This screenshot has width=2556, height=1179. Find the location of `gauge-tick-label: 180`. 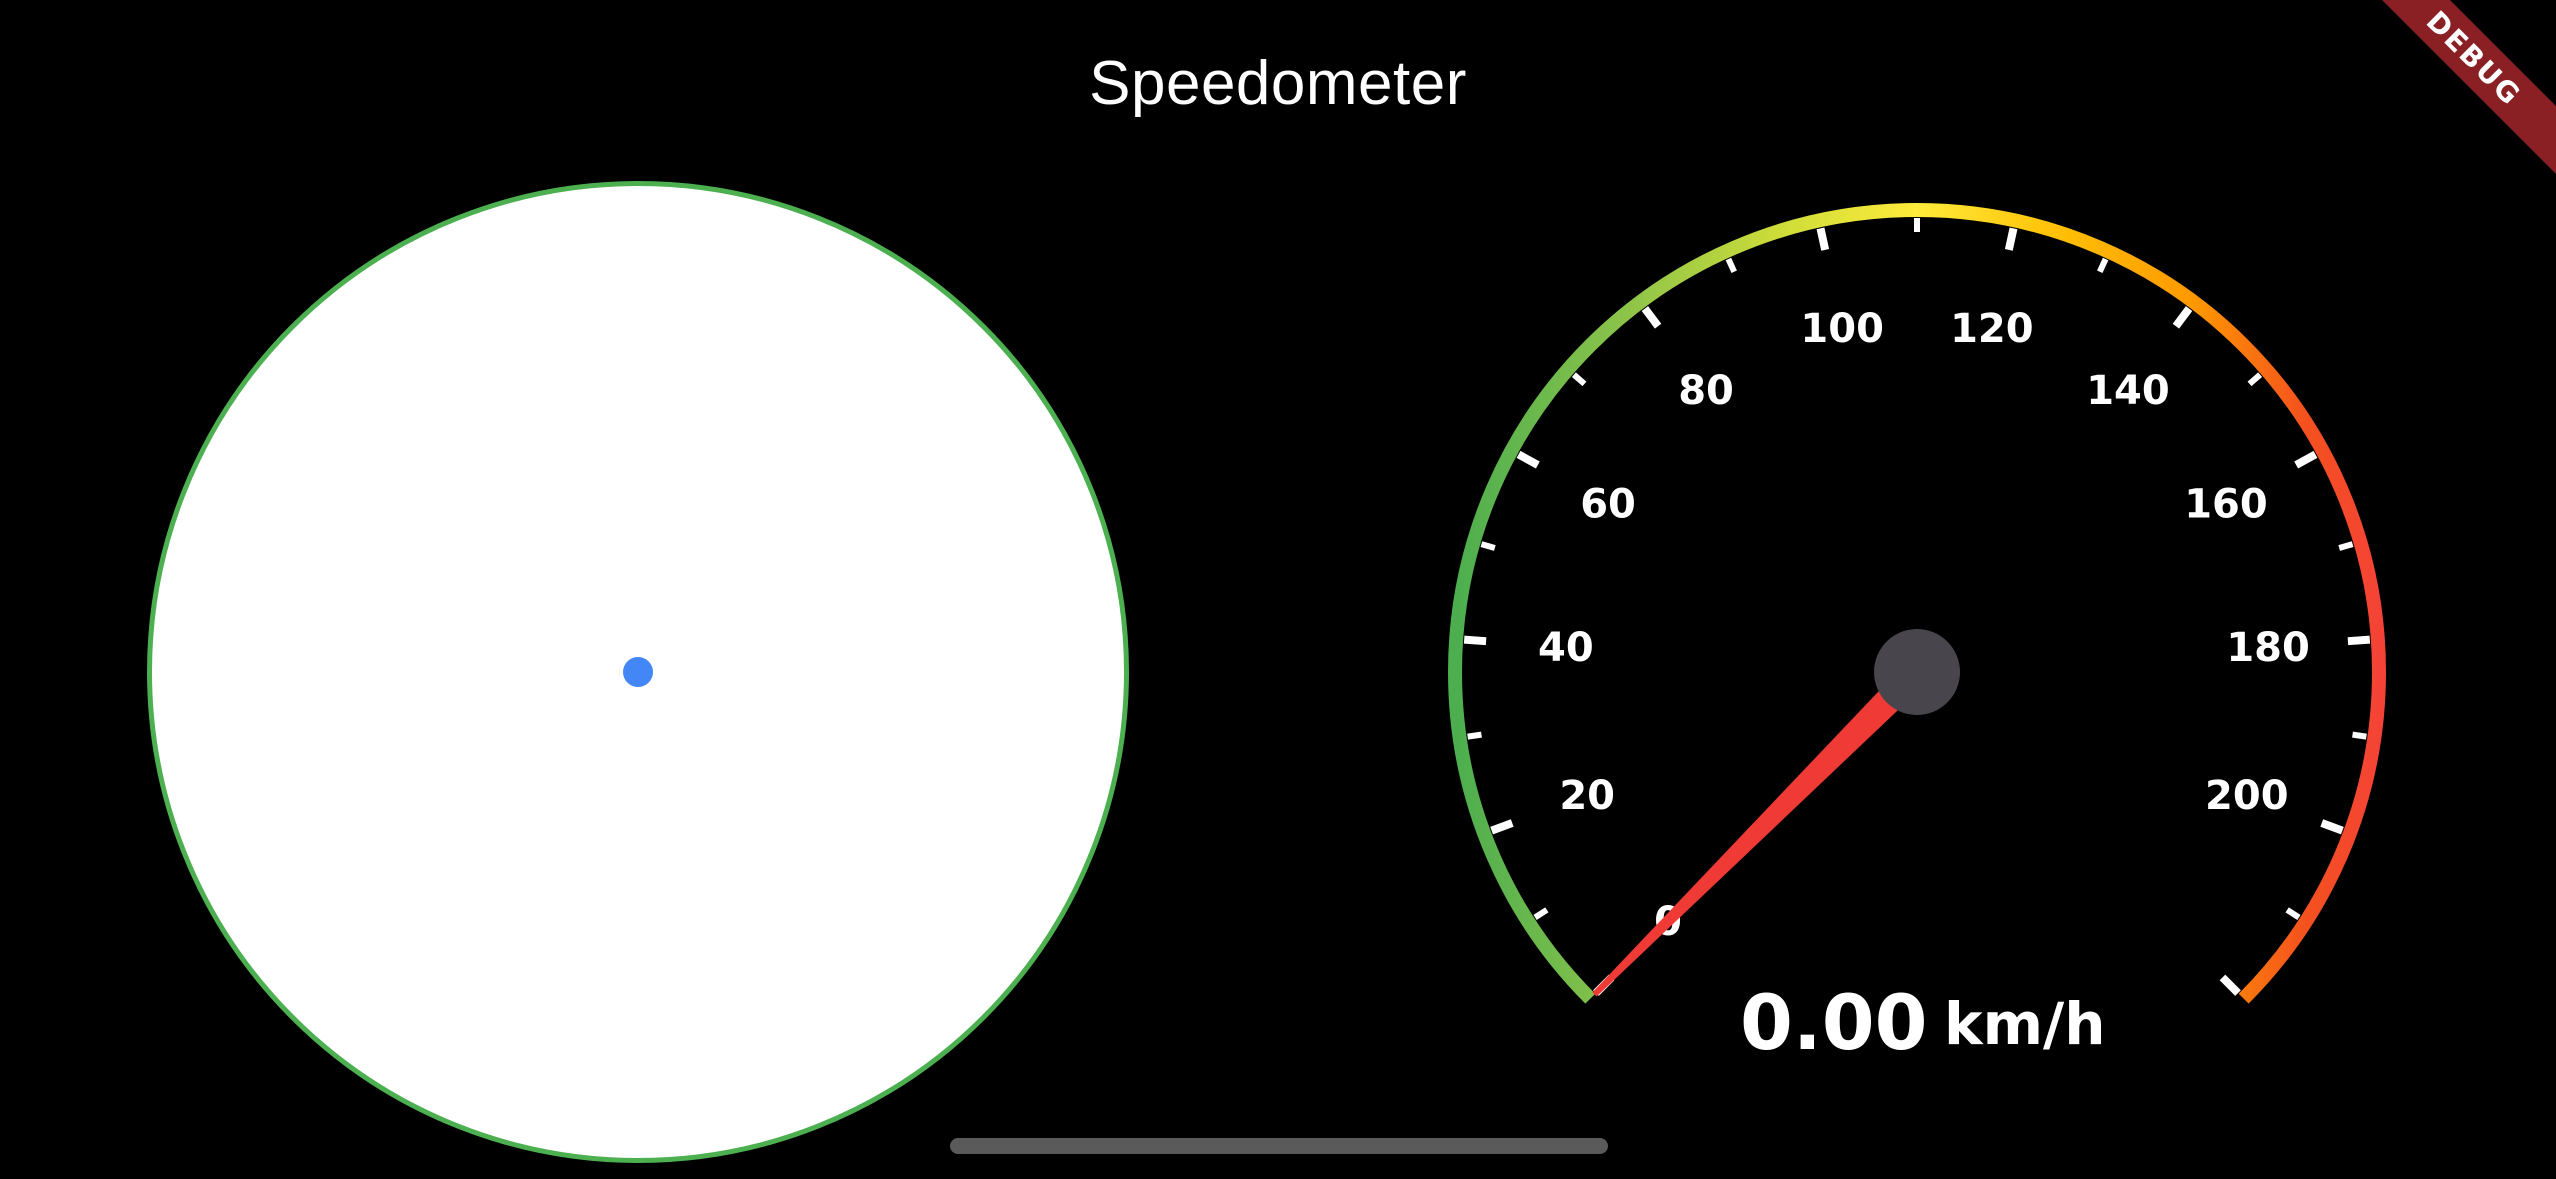

gauge-tick-label: 180 is located at coordinates (2268, 648).